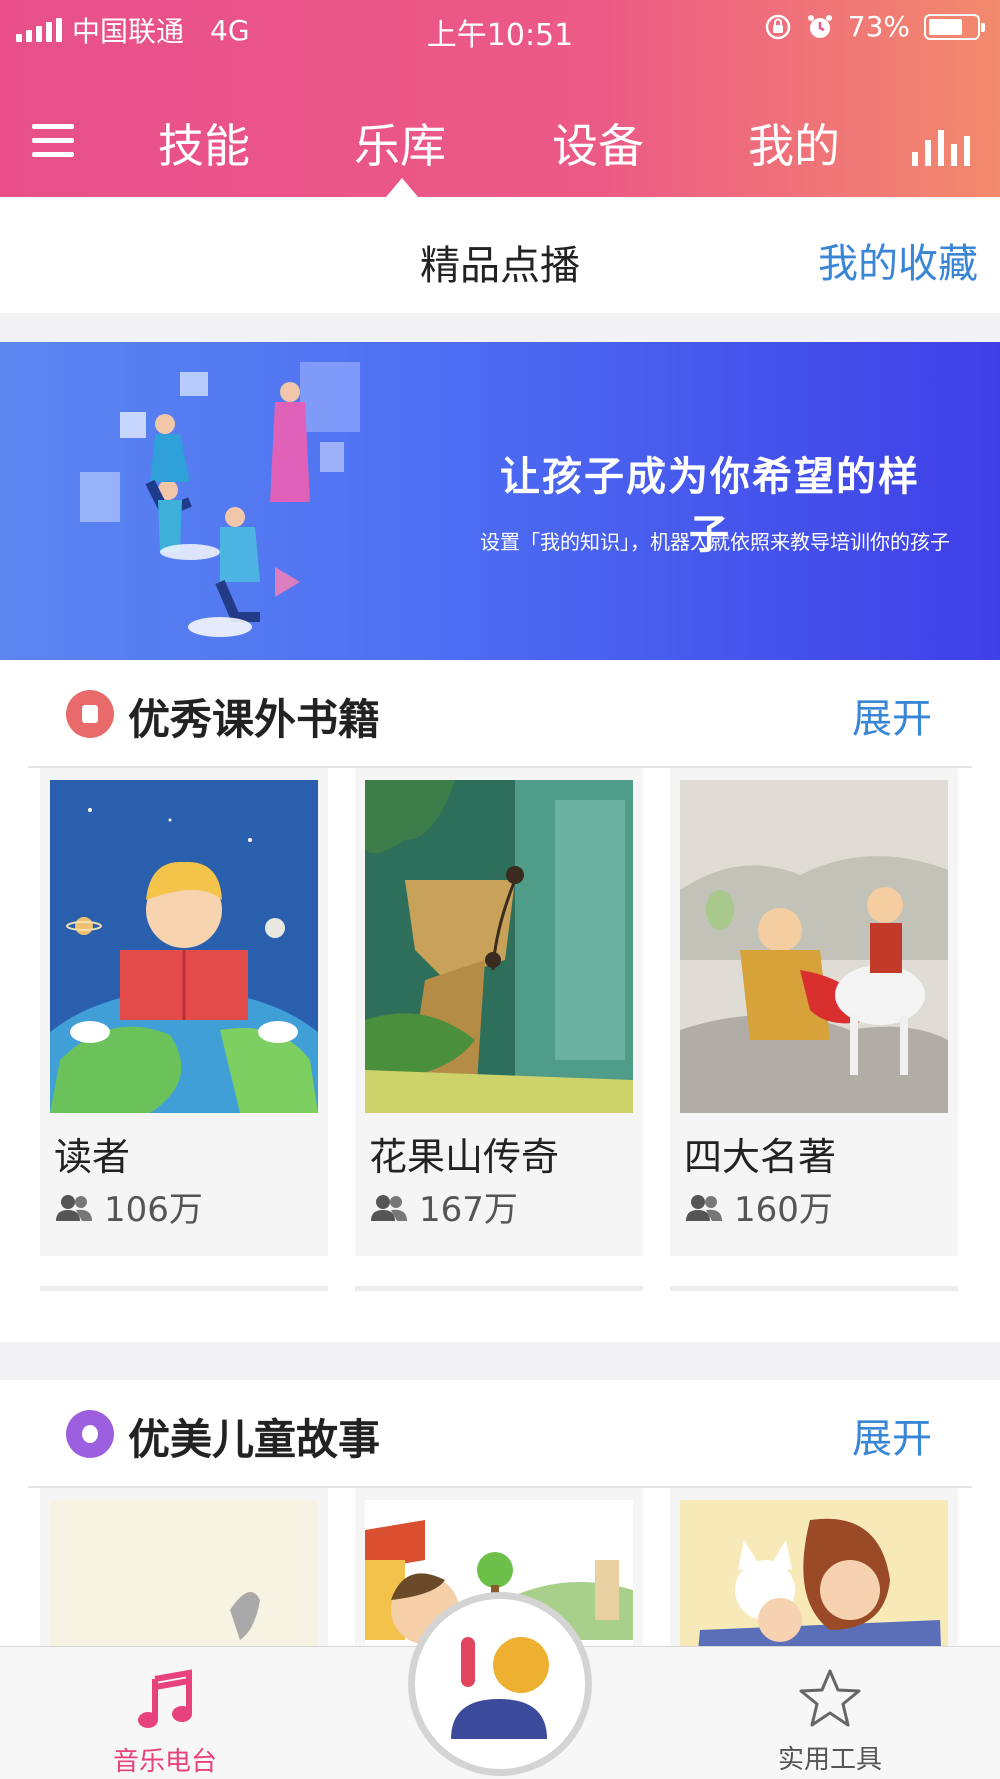  I want to click on listener-count: 167万, so click(443, 1206).